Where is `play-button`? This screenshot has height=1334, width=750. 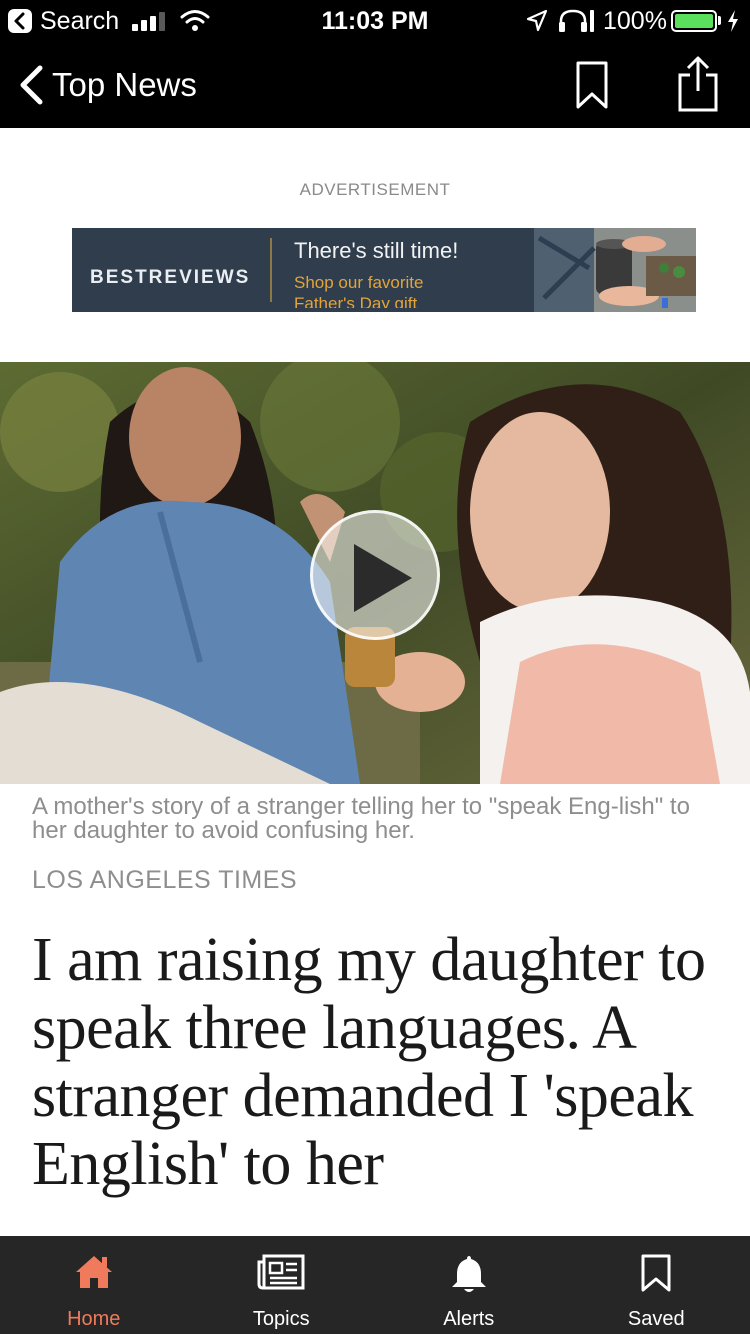
play-button is located at coordinates (375, 575).